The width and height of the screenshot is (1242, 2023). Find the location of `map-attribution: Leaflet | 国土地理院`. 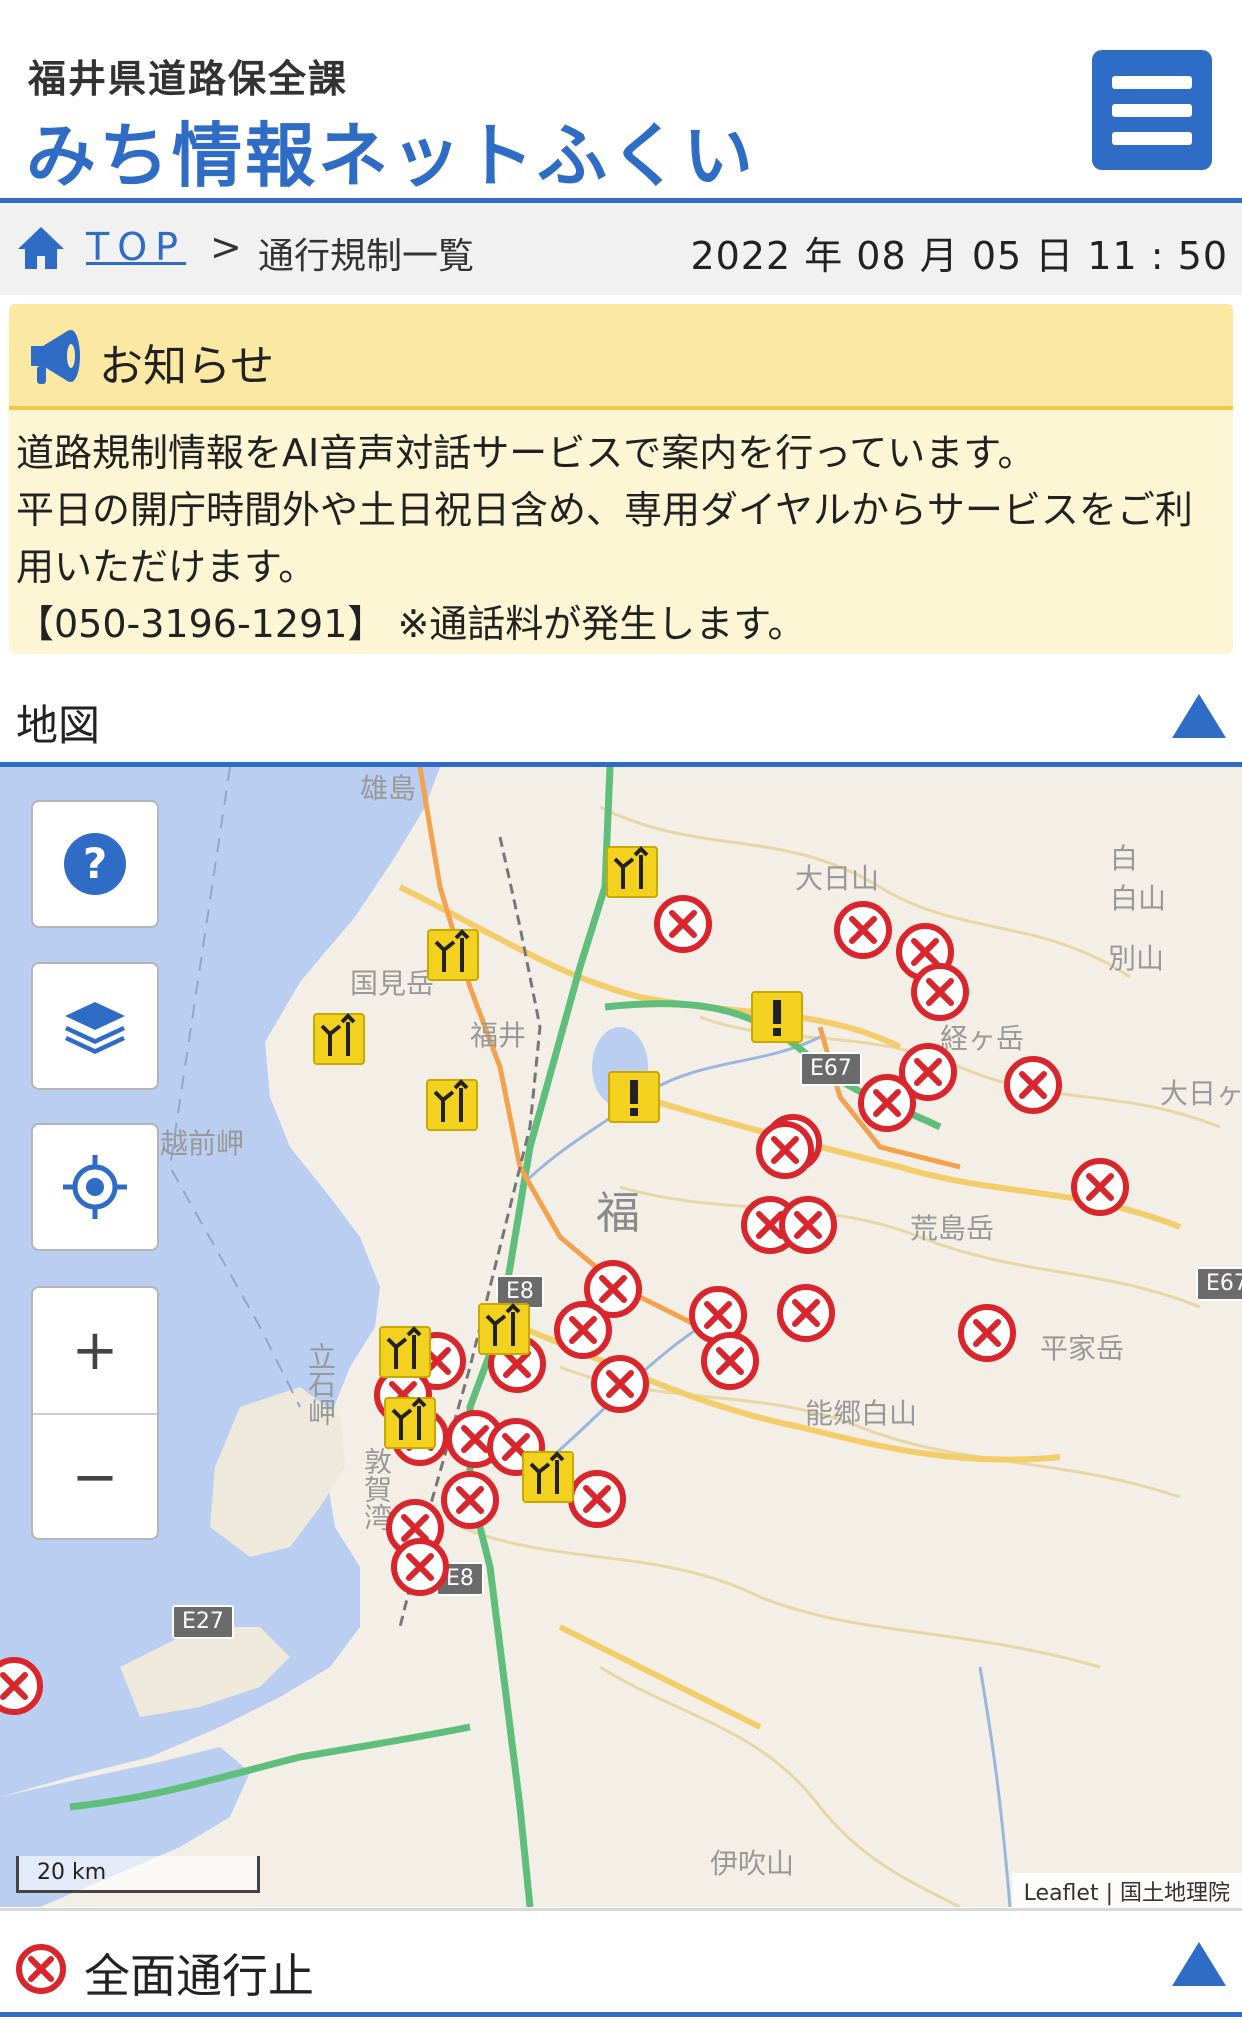

map-attribution: Leaflet | 国土地理院 is located at coordinates (1126, 1890).